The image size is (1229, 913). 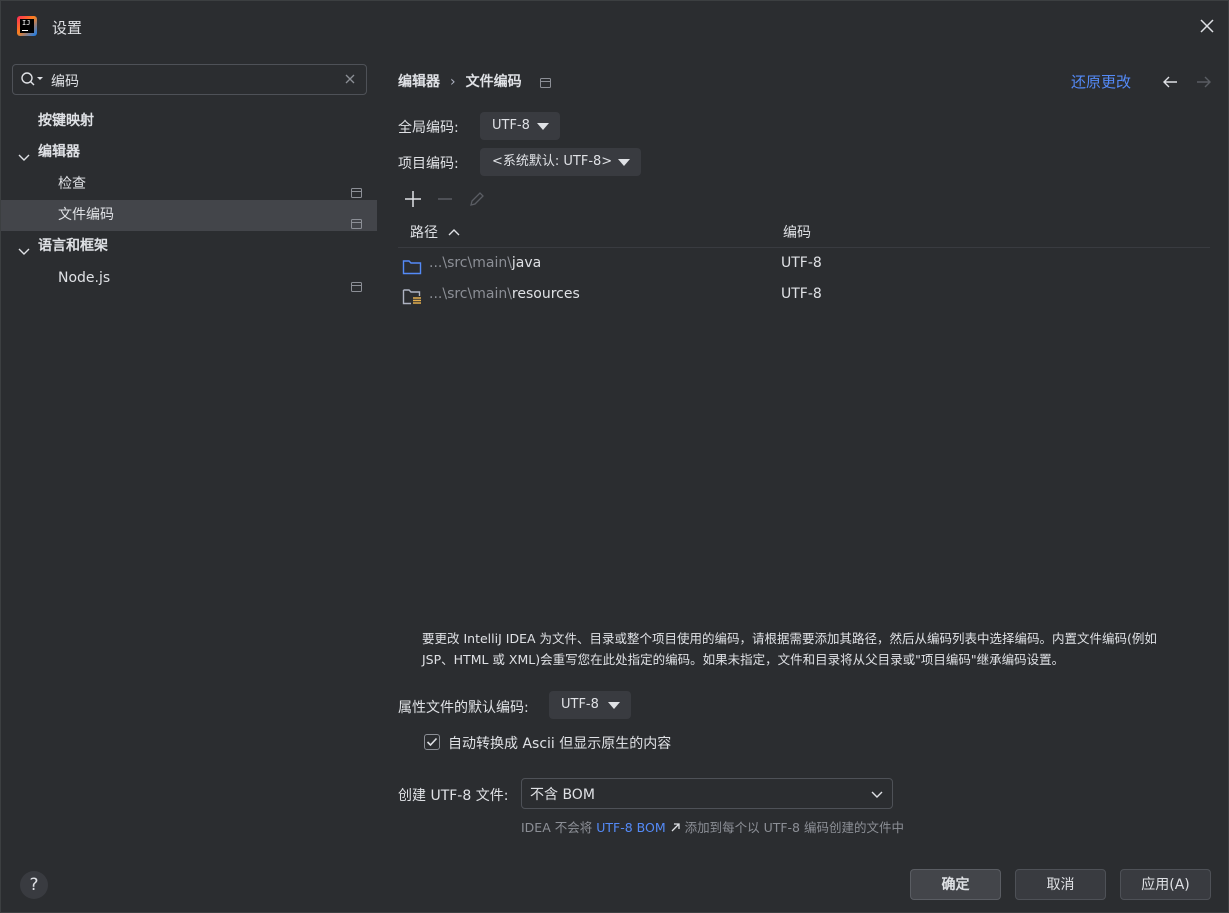 What do you see at coordinates (1101, 81) in the screenshot?
I see `reset-changes-link: 还原更改` at bounding box center [1101, 81].